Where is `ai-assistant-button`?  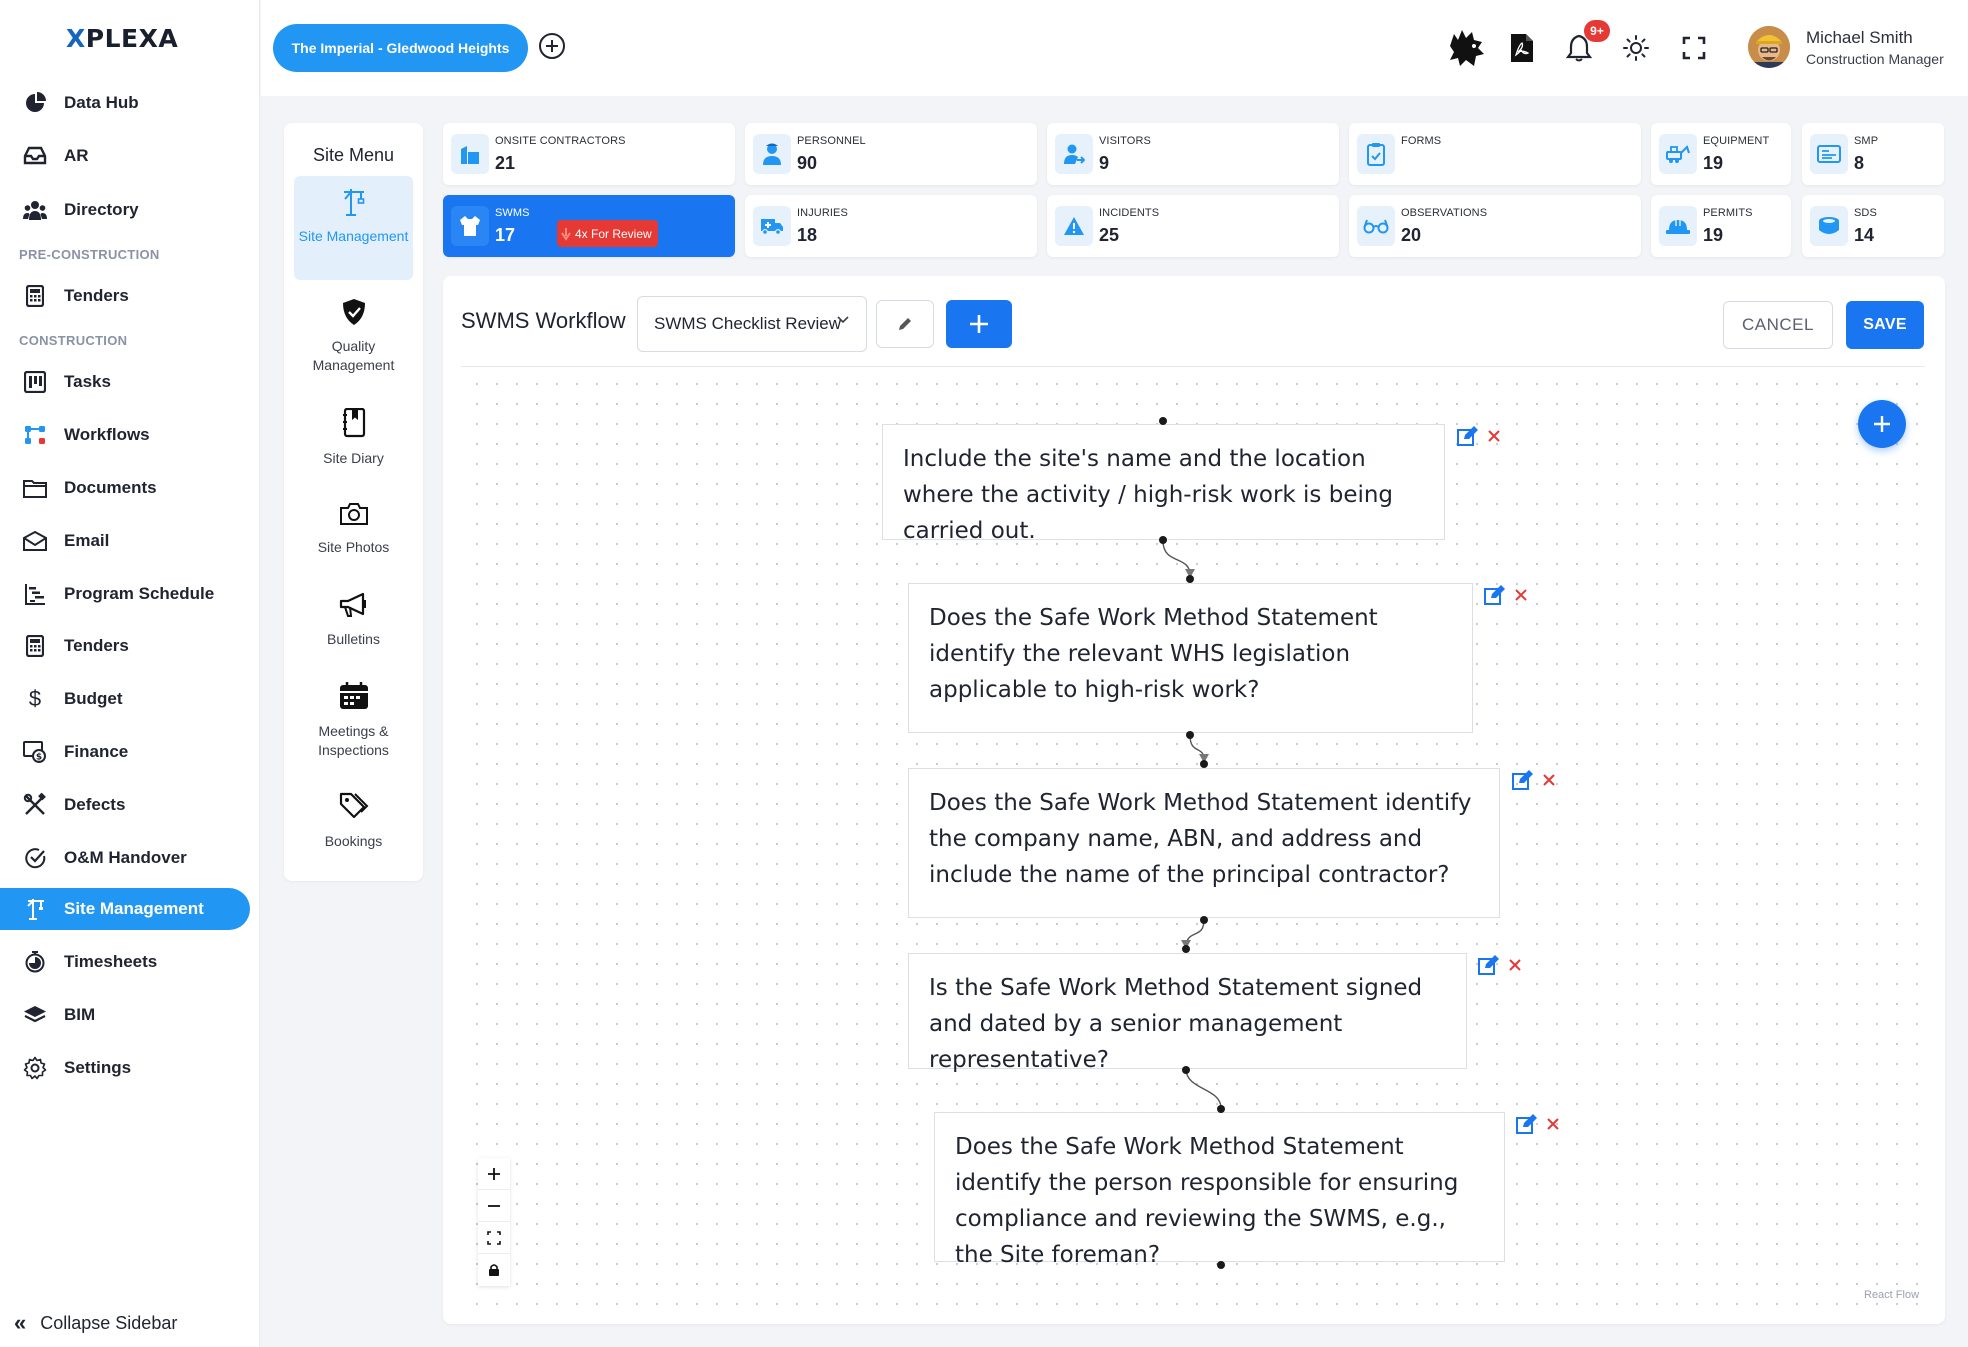 ai-assistant-button is located at coordinates (1466, 48).